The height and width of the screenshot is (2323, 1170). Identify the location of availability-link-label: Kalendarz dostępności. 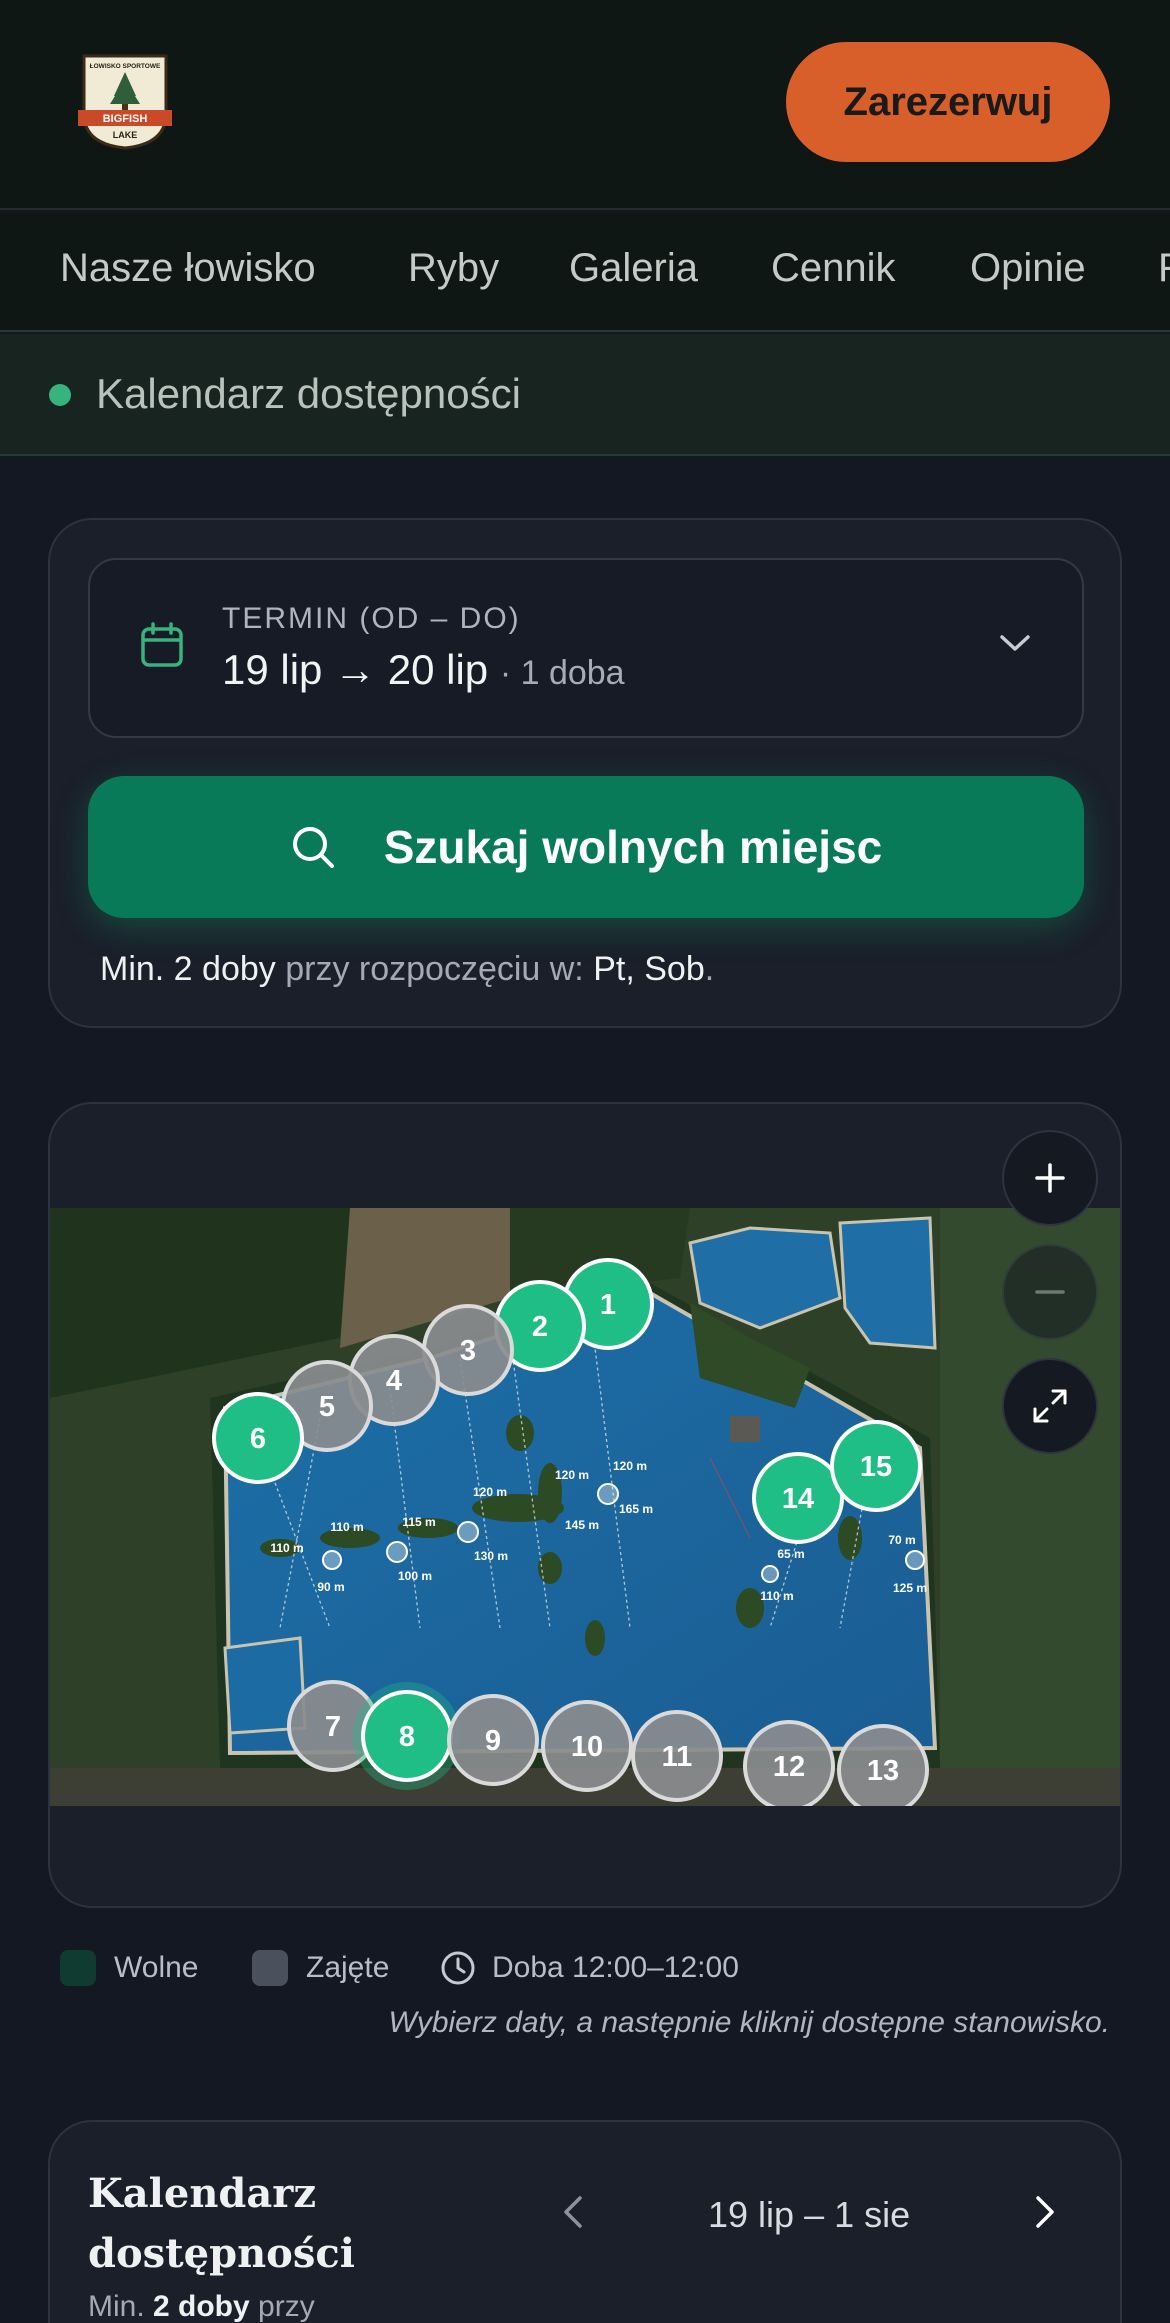
(308, 393).